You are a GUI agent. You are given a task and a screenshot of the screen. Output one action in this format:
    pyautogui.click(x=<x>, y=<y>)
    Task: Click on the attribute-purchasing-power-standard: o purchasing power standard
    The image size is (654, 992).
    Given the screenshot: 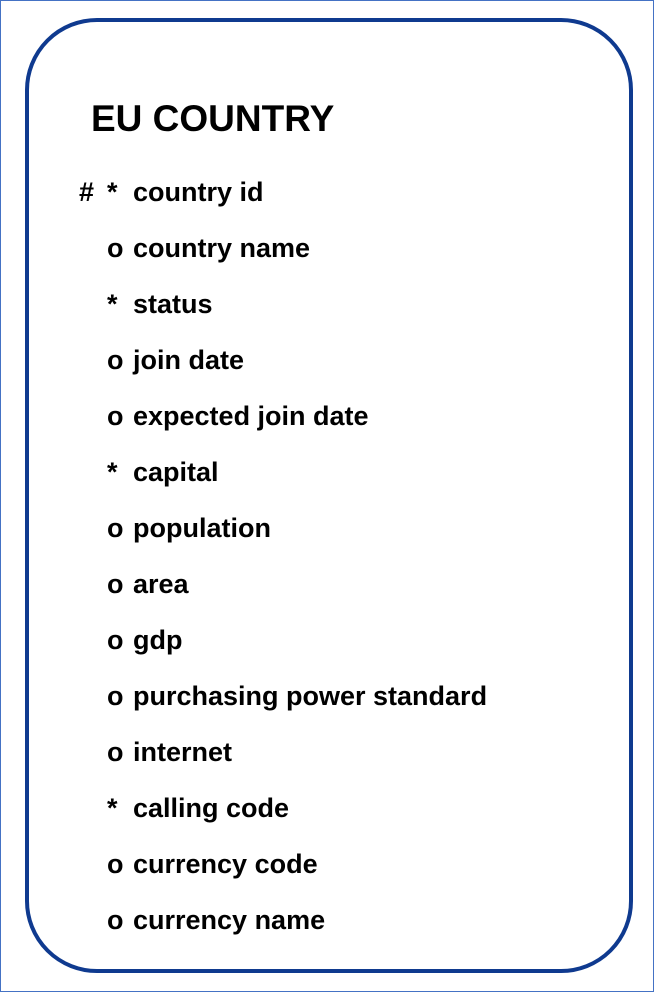 What is the action you would take?
    pyautogui.click(x=283, y=704)
    